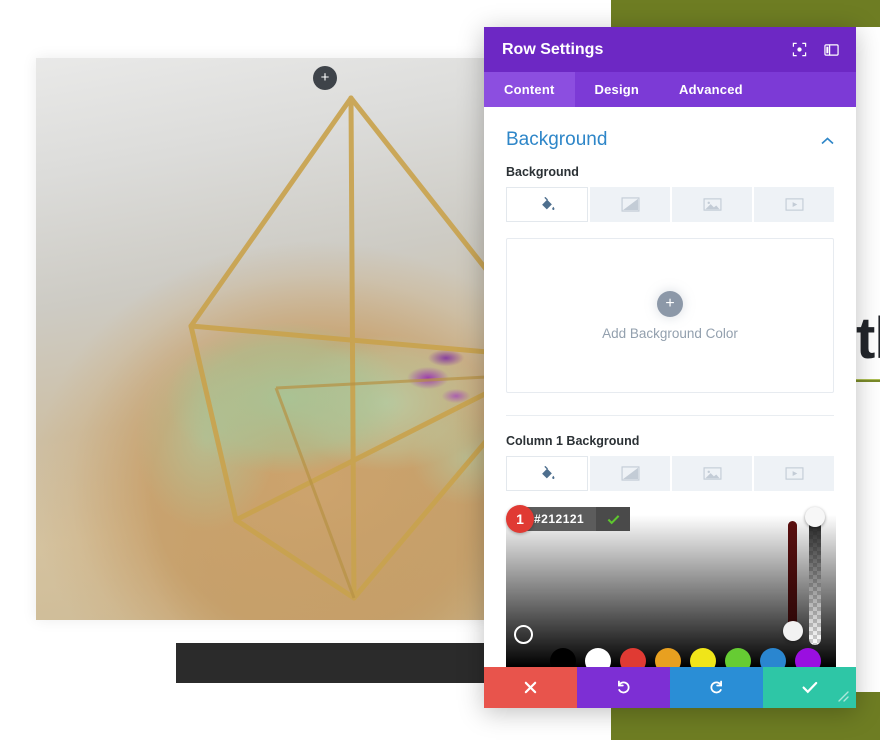  I want to click on add-background-color-panel: + Add Background Color, so click(670, 315).